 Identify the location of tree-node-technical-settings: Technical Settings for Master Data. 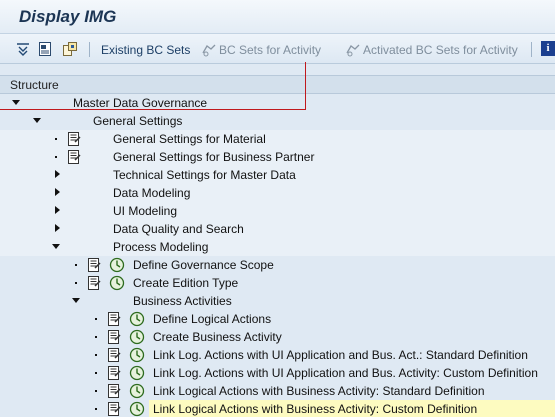
(277, 175).